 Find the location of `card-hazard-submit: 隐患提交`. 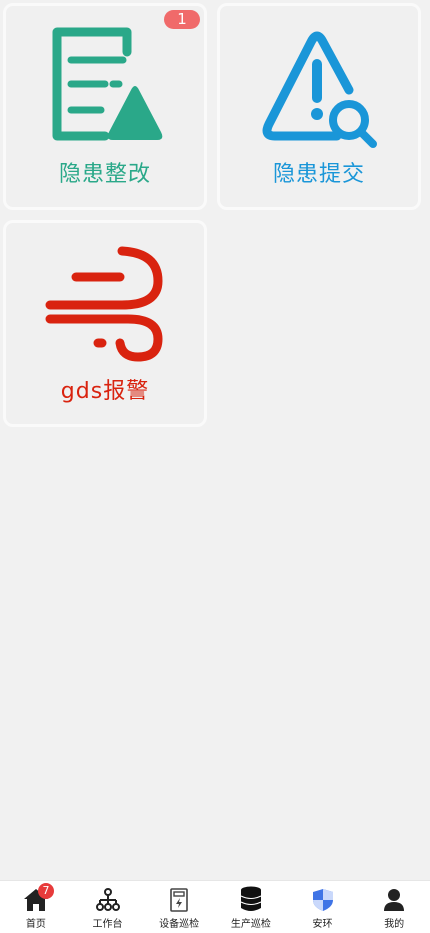

card-hazard-submit: 隐患提交 is located at coordinates (319, 106).